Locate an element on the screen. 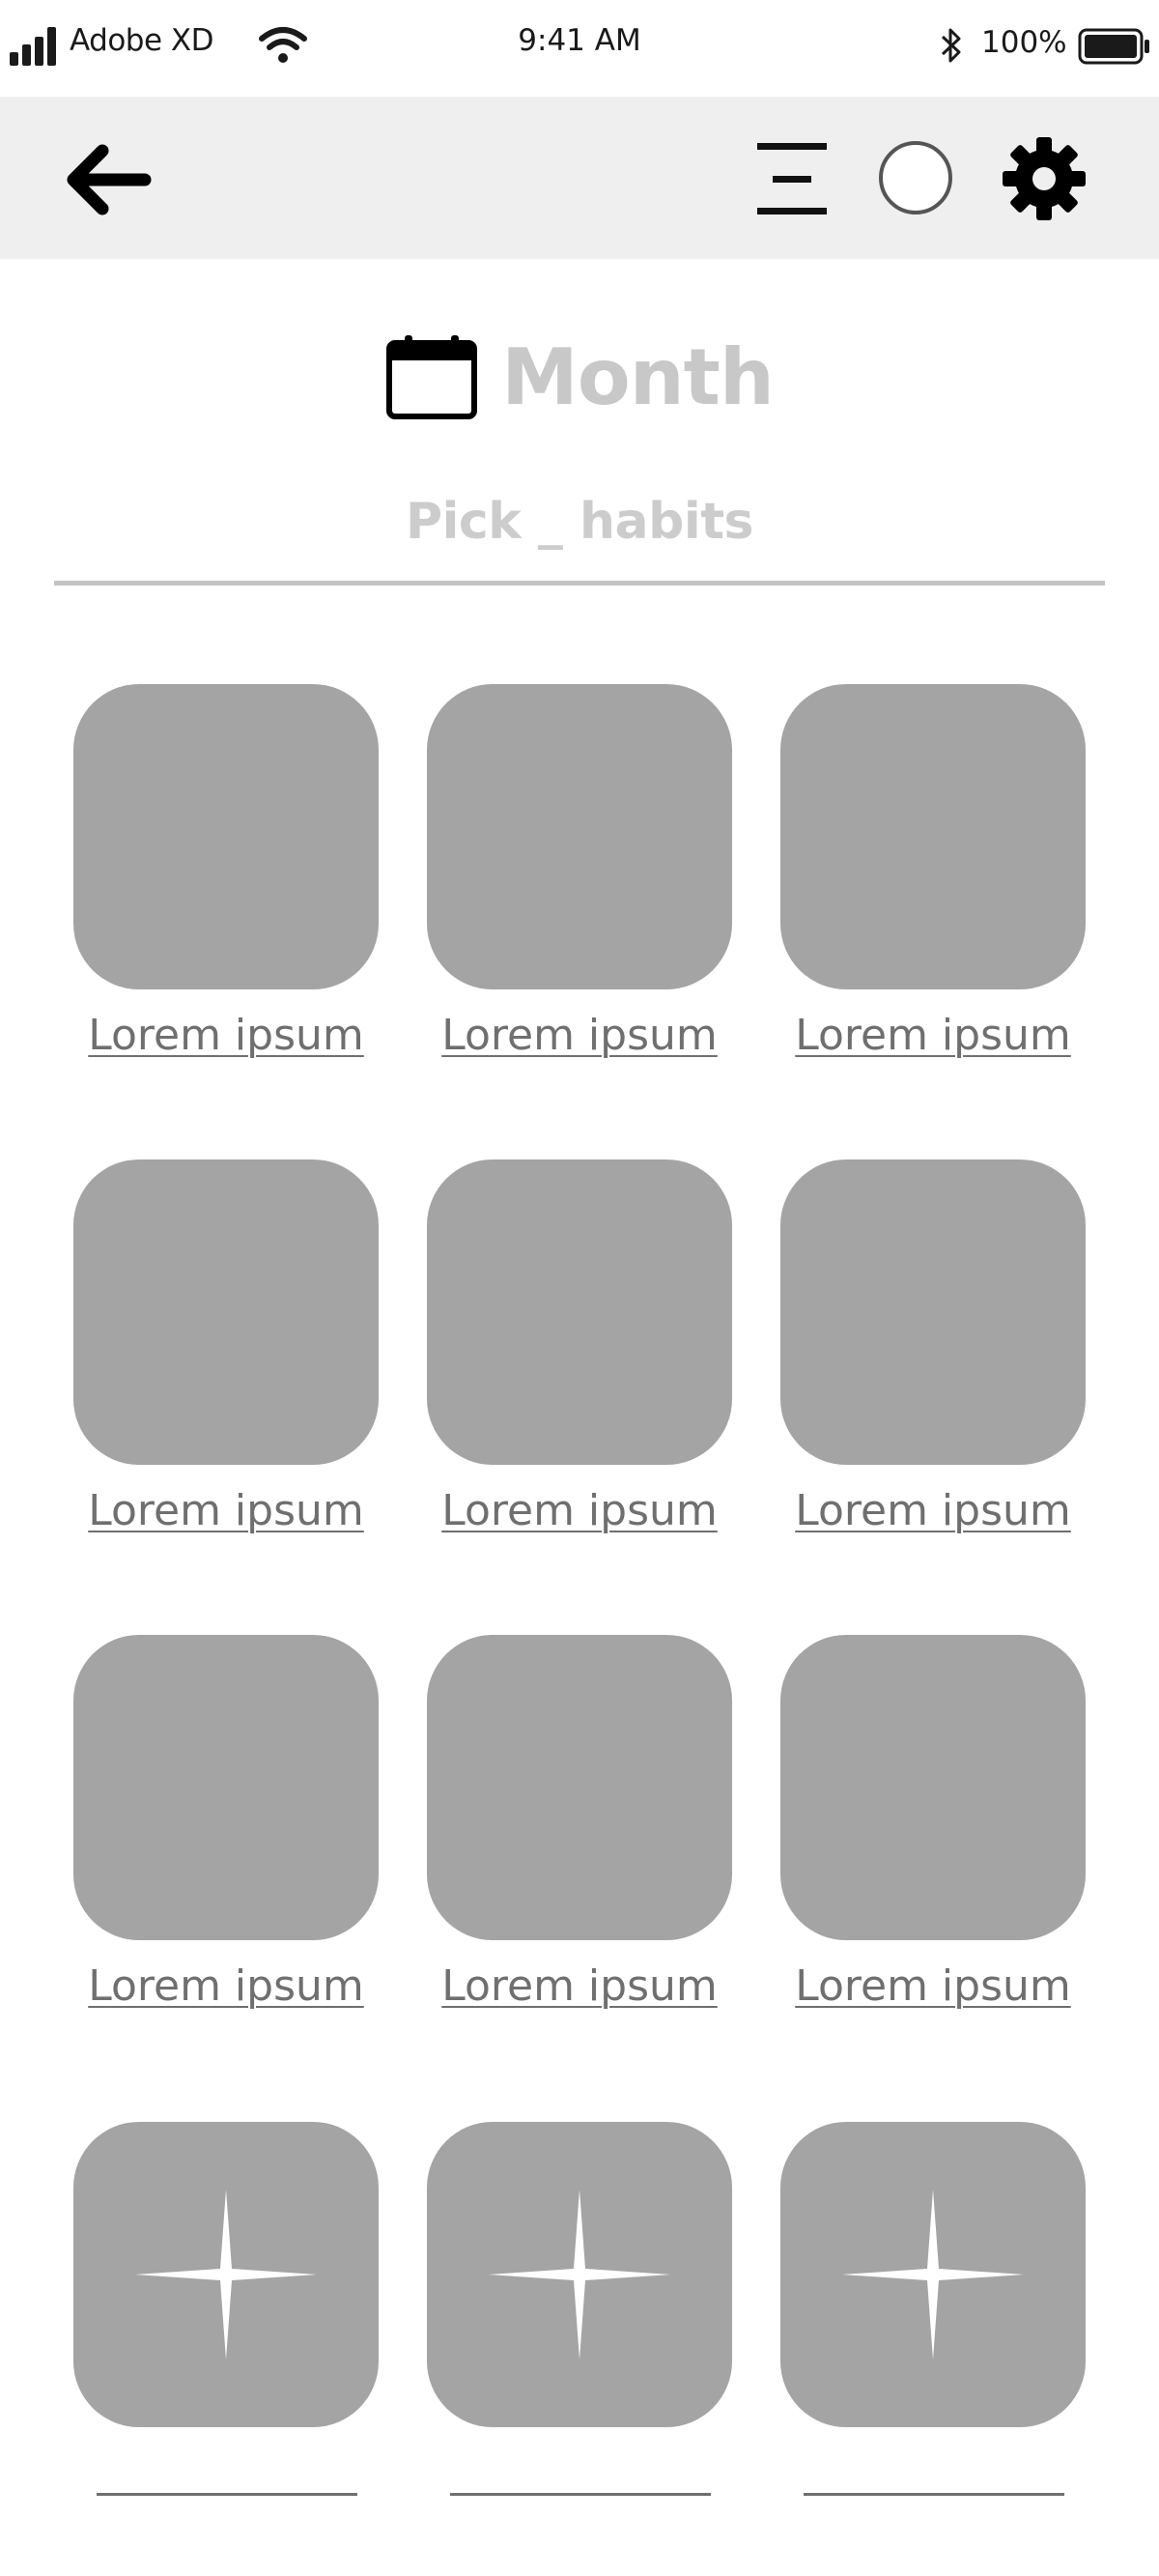 This screenshot has width=1159, height=2576. calendar-icon is located at coordinates (432, 377).